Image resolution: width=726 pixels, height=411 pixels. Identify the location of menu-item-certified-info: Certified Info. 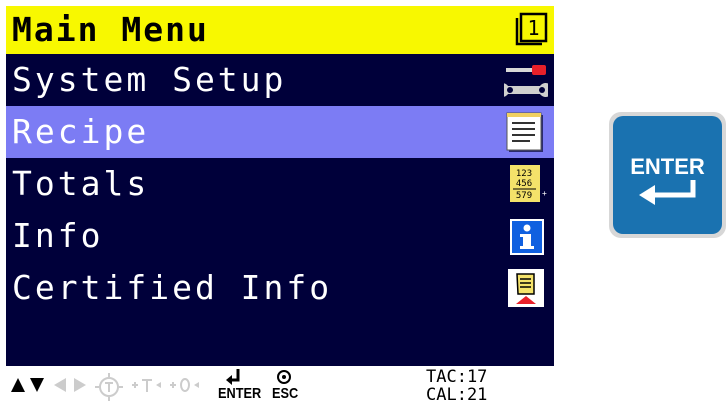
(280, 288).